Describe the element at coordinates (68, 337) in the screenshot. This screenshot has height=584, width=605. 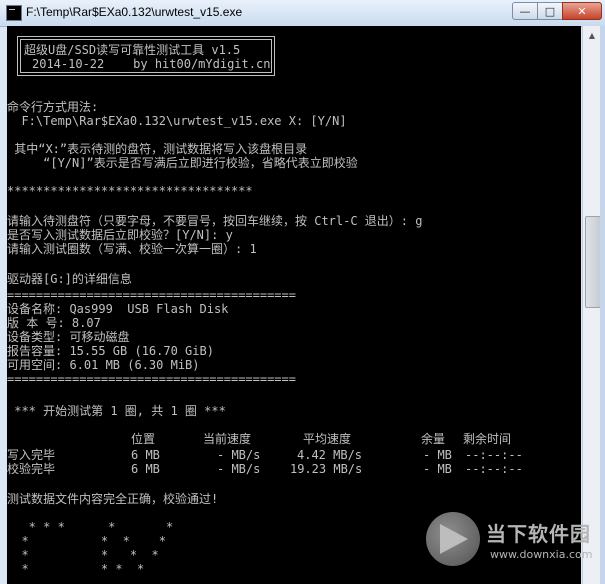
I see `device-type: 设备类型: 可移动磁盘` at that location.